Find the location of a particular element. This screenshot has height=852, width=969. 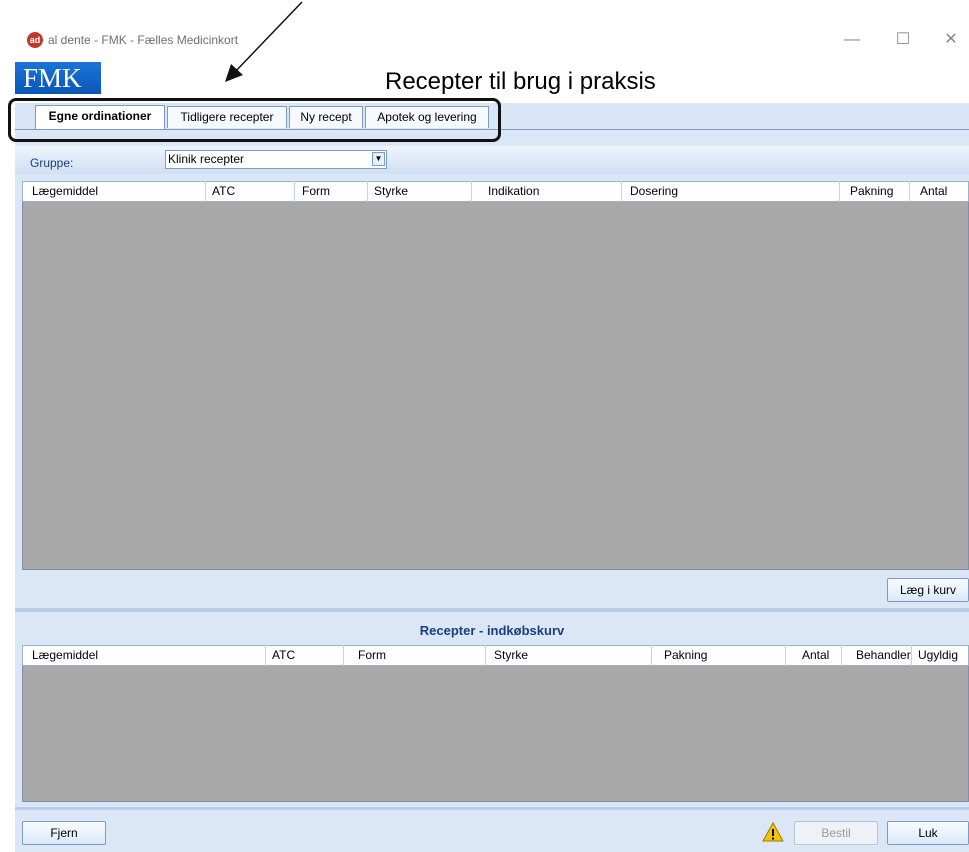

page-title: Recepter til brug i praksis is located at coordinates (520, 81).